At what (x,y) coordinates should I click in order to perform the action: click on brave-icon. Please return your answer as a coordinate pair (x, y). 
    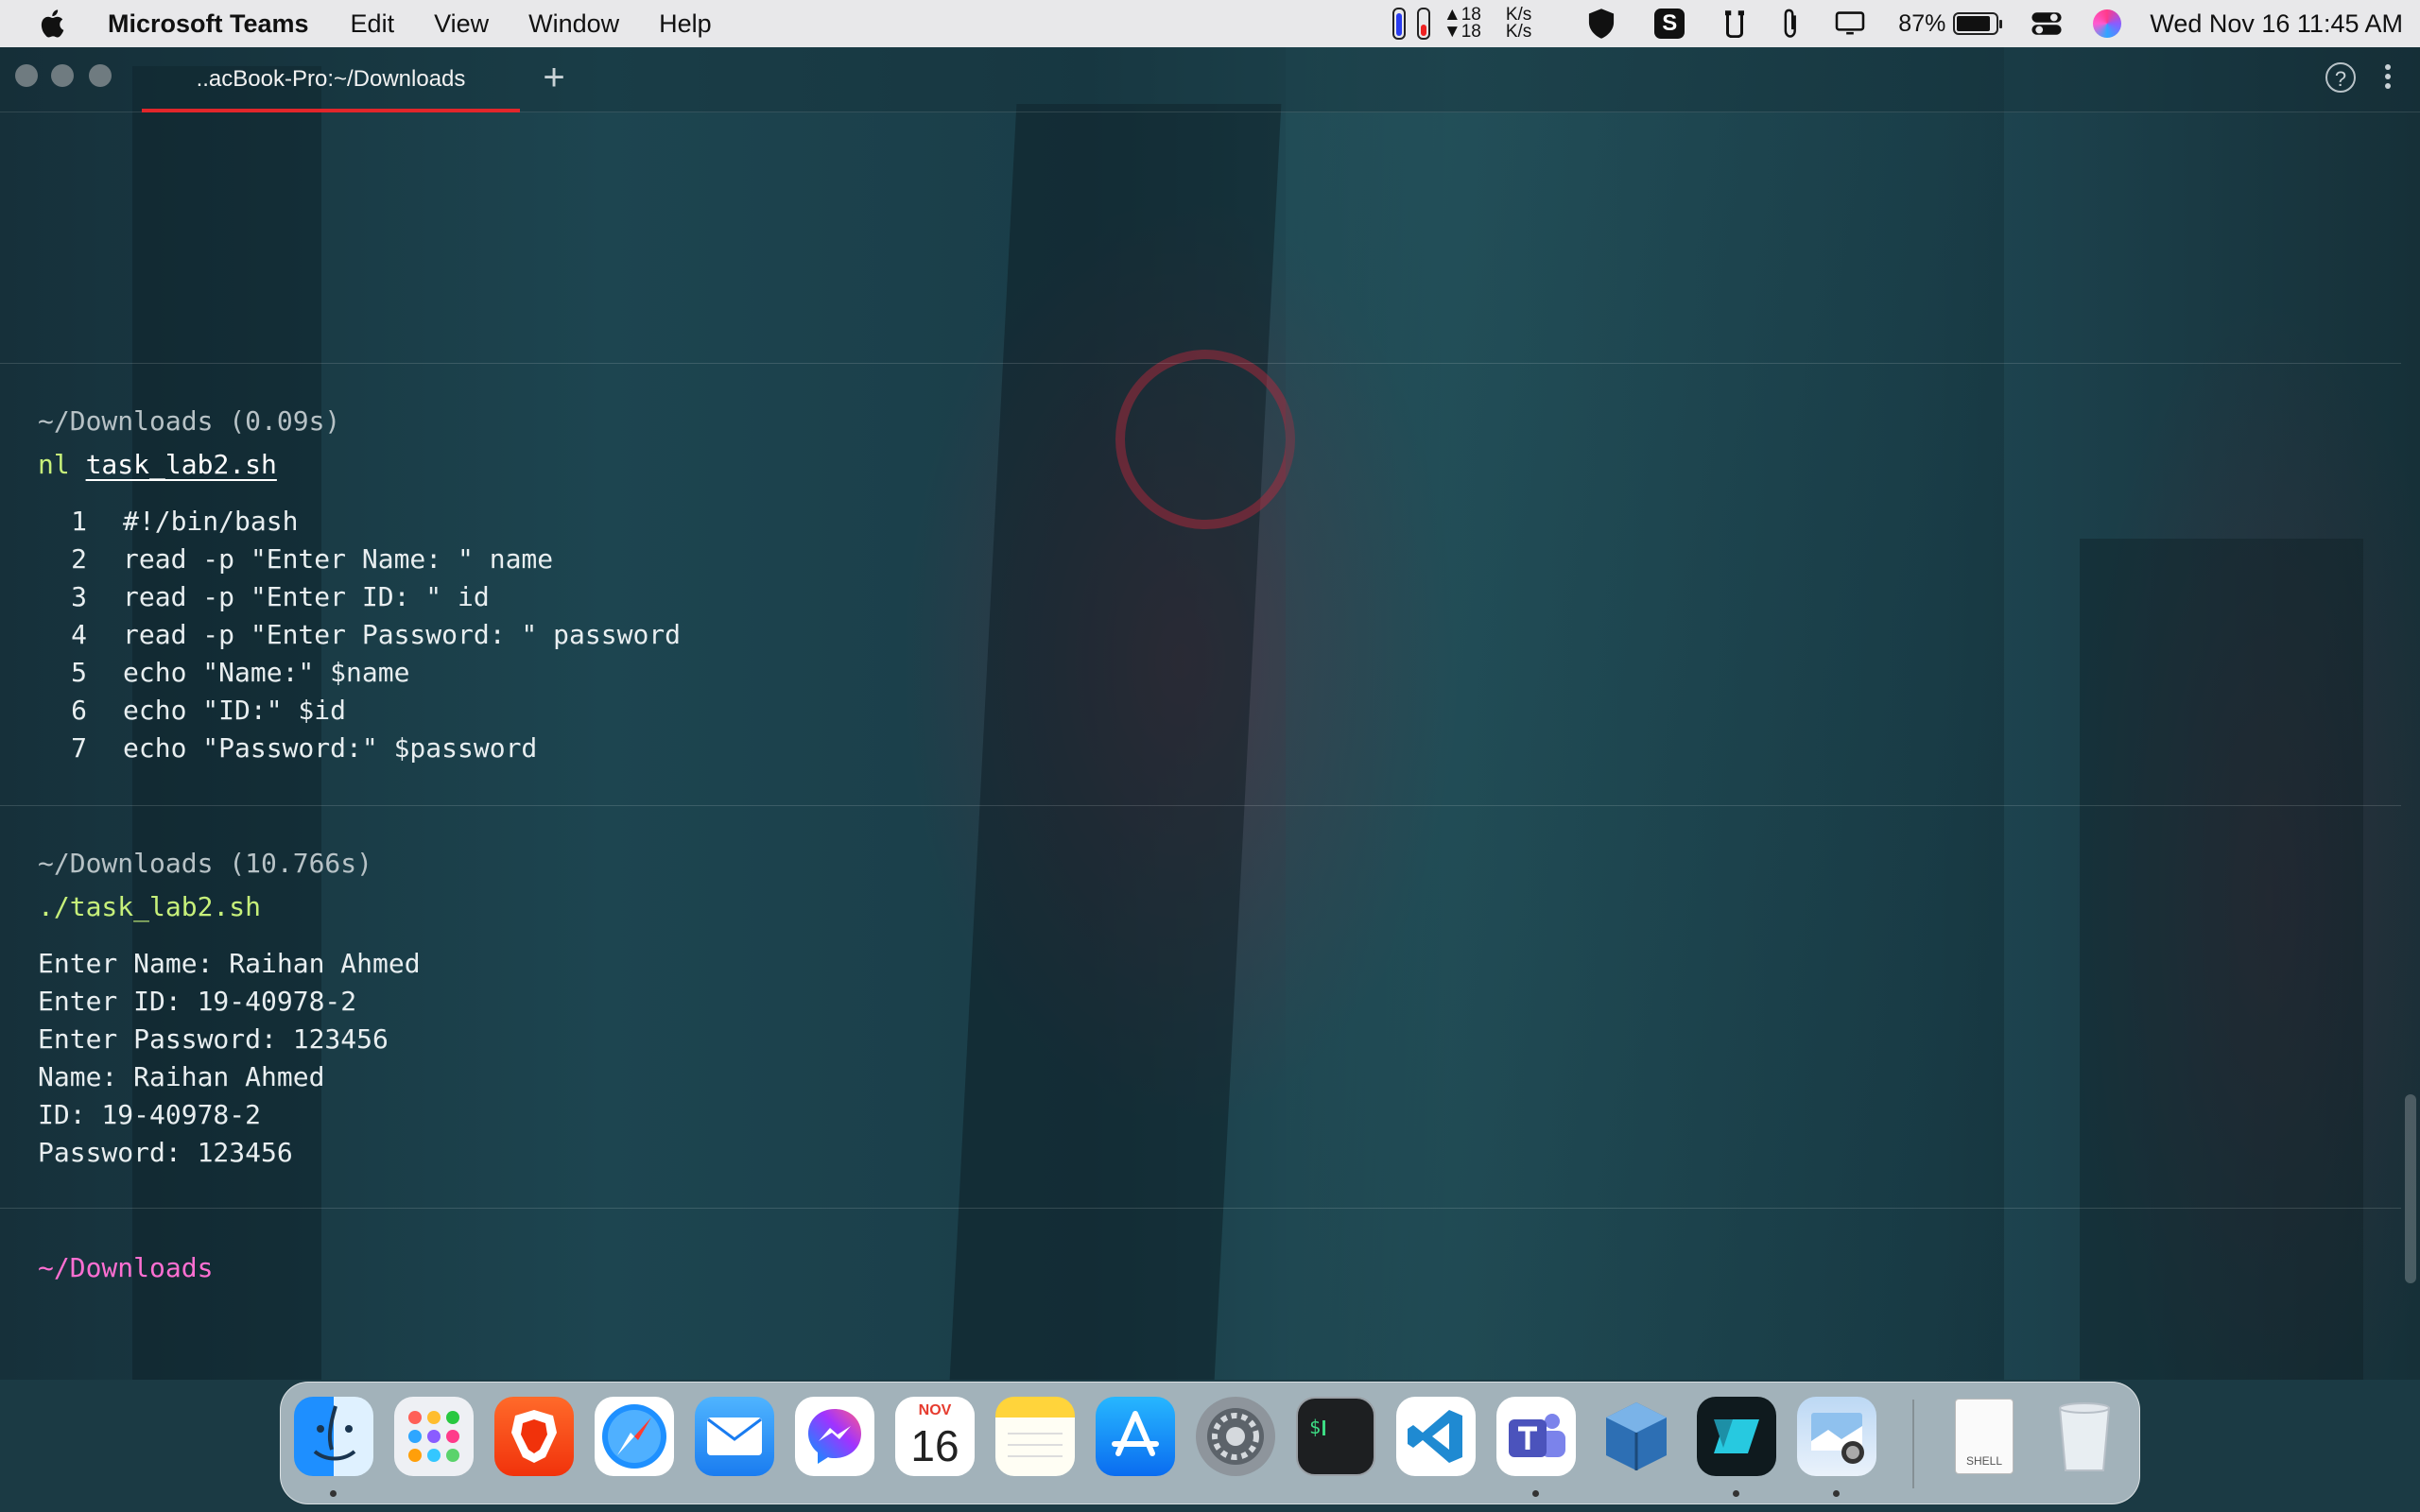
    Looking at the image, I should click on (534, 1436).